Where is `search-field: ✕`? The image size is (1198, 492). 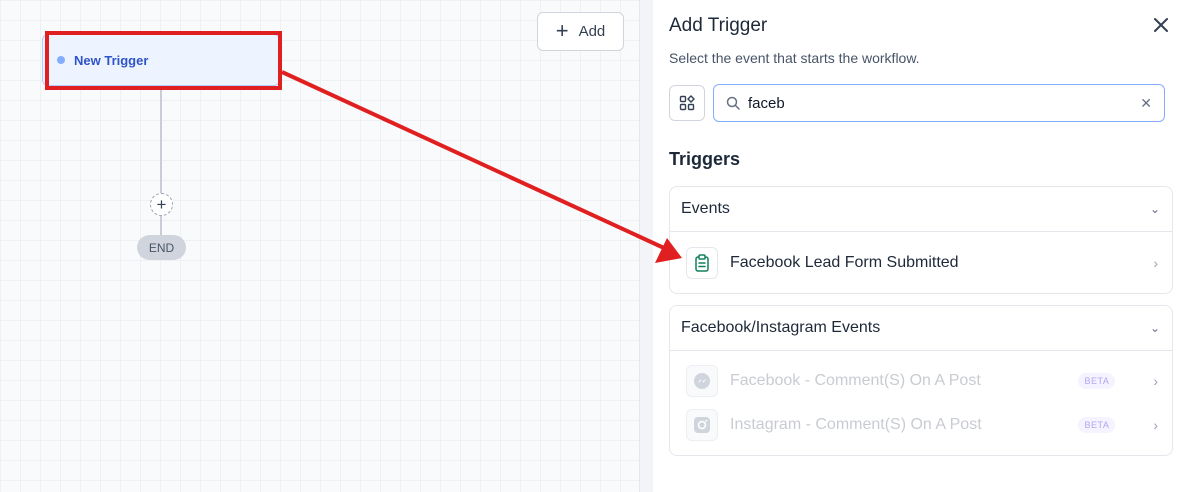 search-field: ✕ is located at coordinates (939, 103).